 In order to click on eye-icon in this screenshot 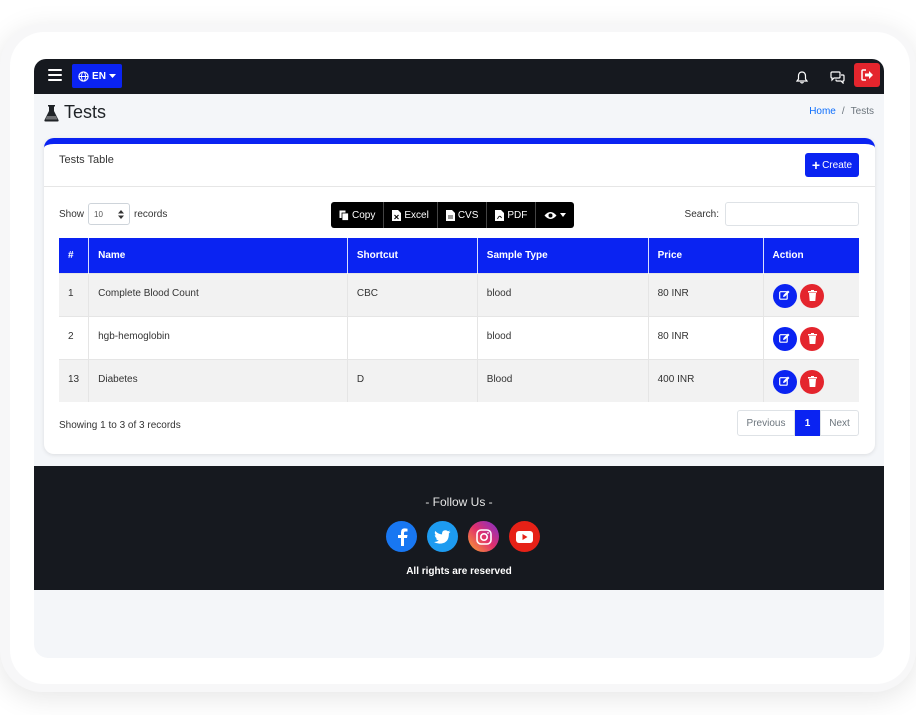, I will do `click(550, 215)`.